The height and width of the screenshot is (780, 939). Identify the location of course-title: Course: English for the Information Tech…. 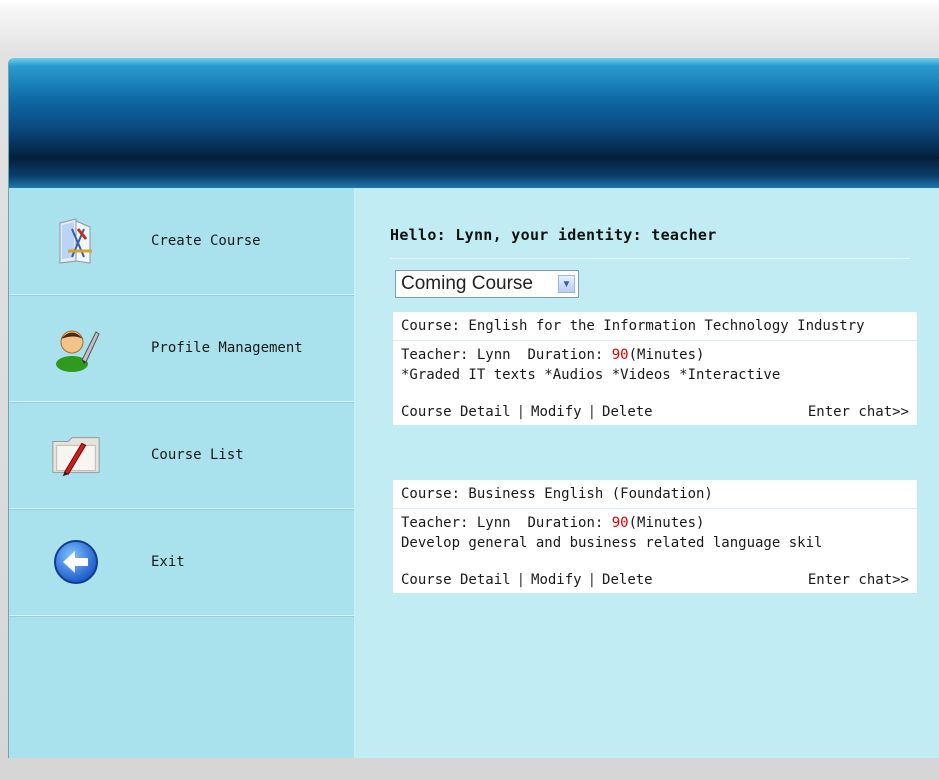
(655, 326).